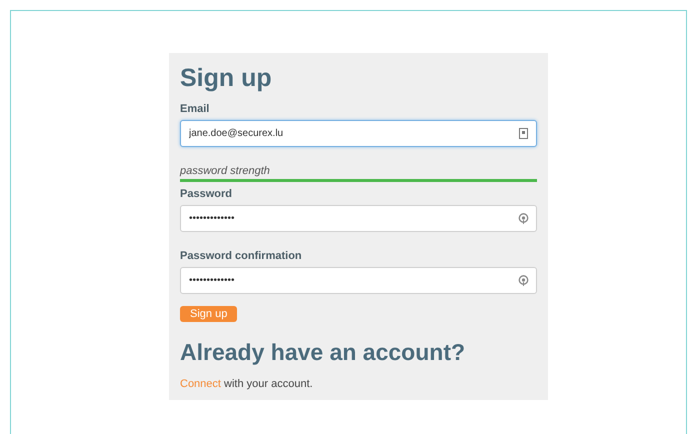  Describe the element at coordinates (358, 133) in the screenshot. I see `email-field: jane.doe@securex.lu` at that location.